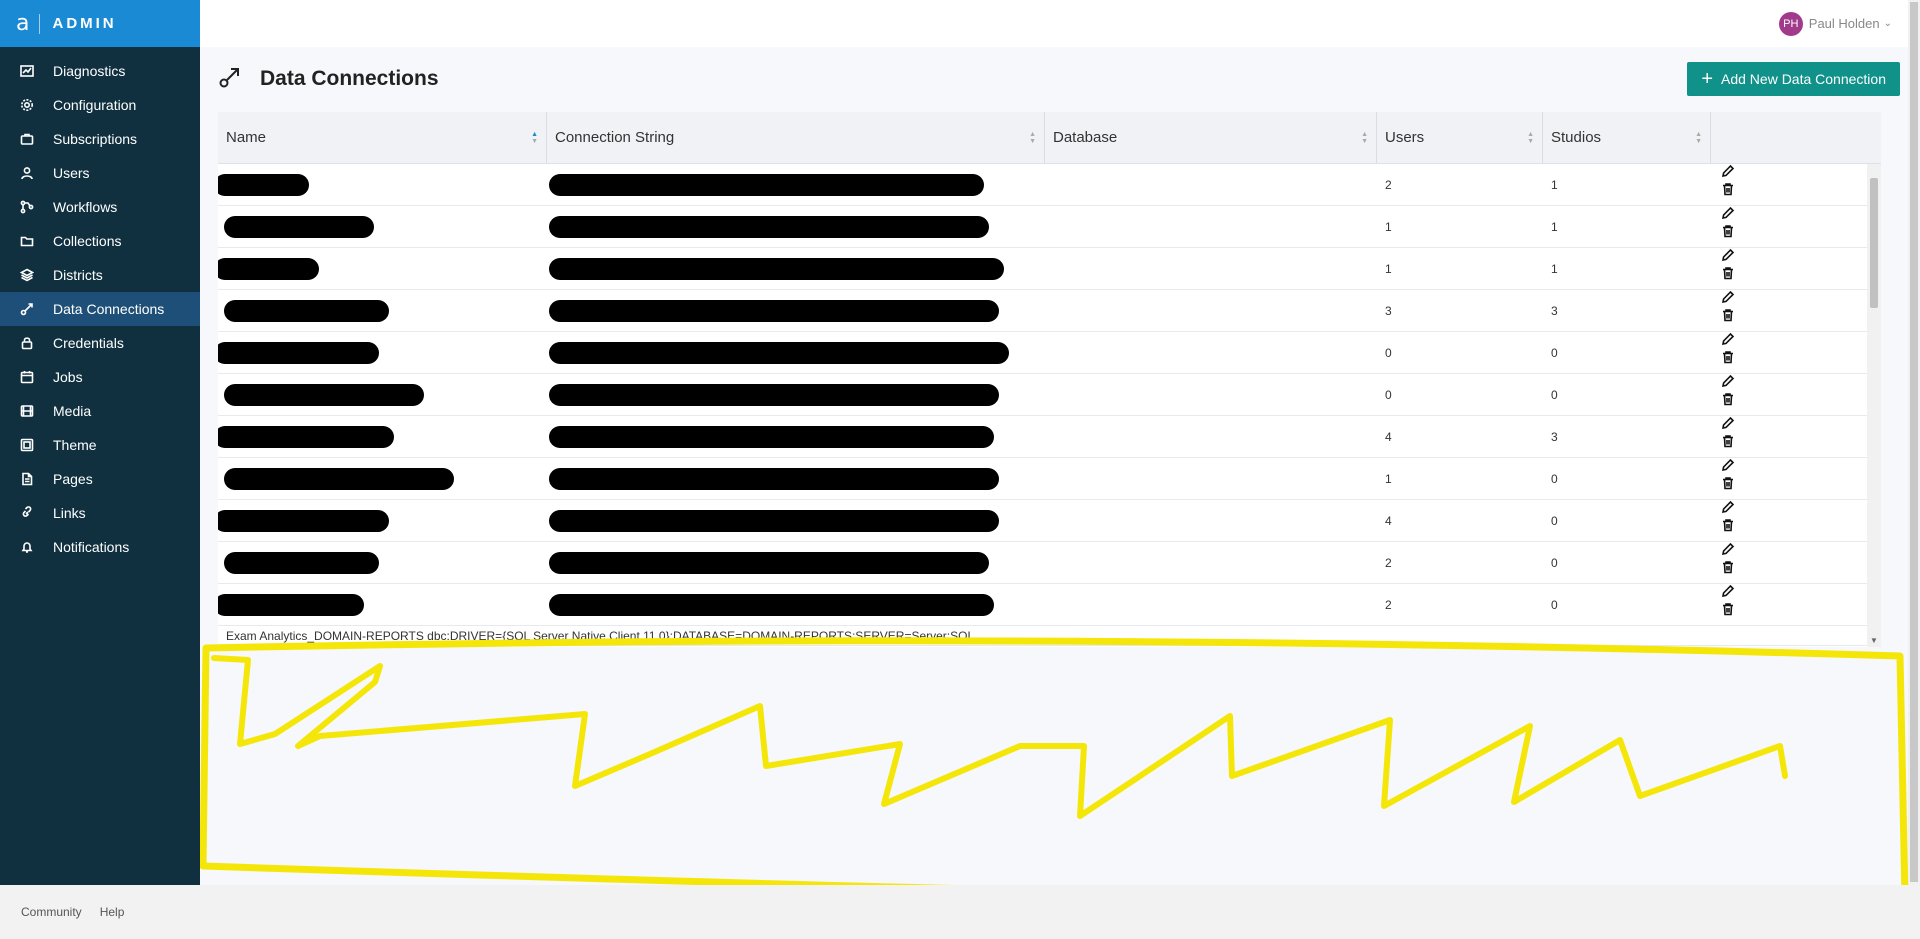 This screenshot has height=939, width=1920. Describe the element at coordinates (100, 377) in the screenshot. I see `sidebar-item-jobs: Jobs` at that location.